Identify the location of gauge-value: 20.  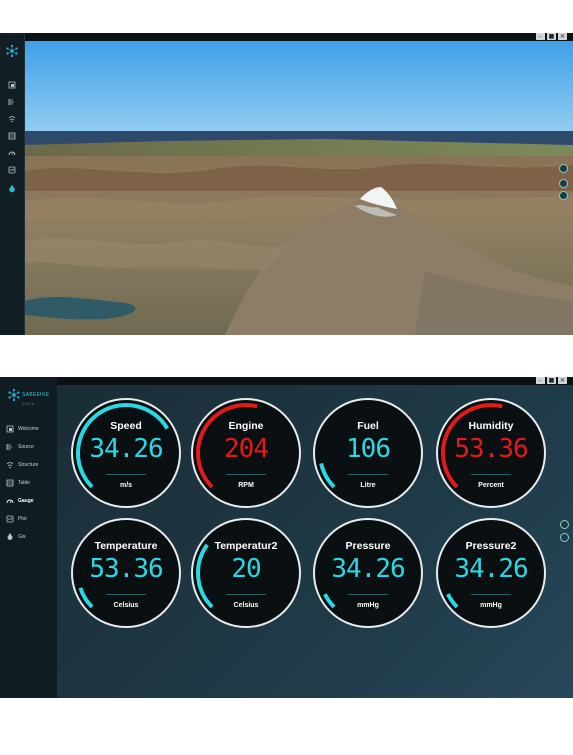
(246, 569).